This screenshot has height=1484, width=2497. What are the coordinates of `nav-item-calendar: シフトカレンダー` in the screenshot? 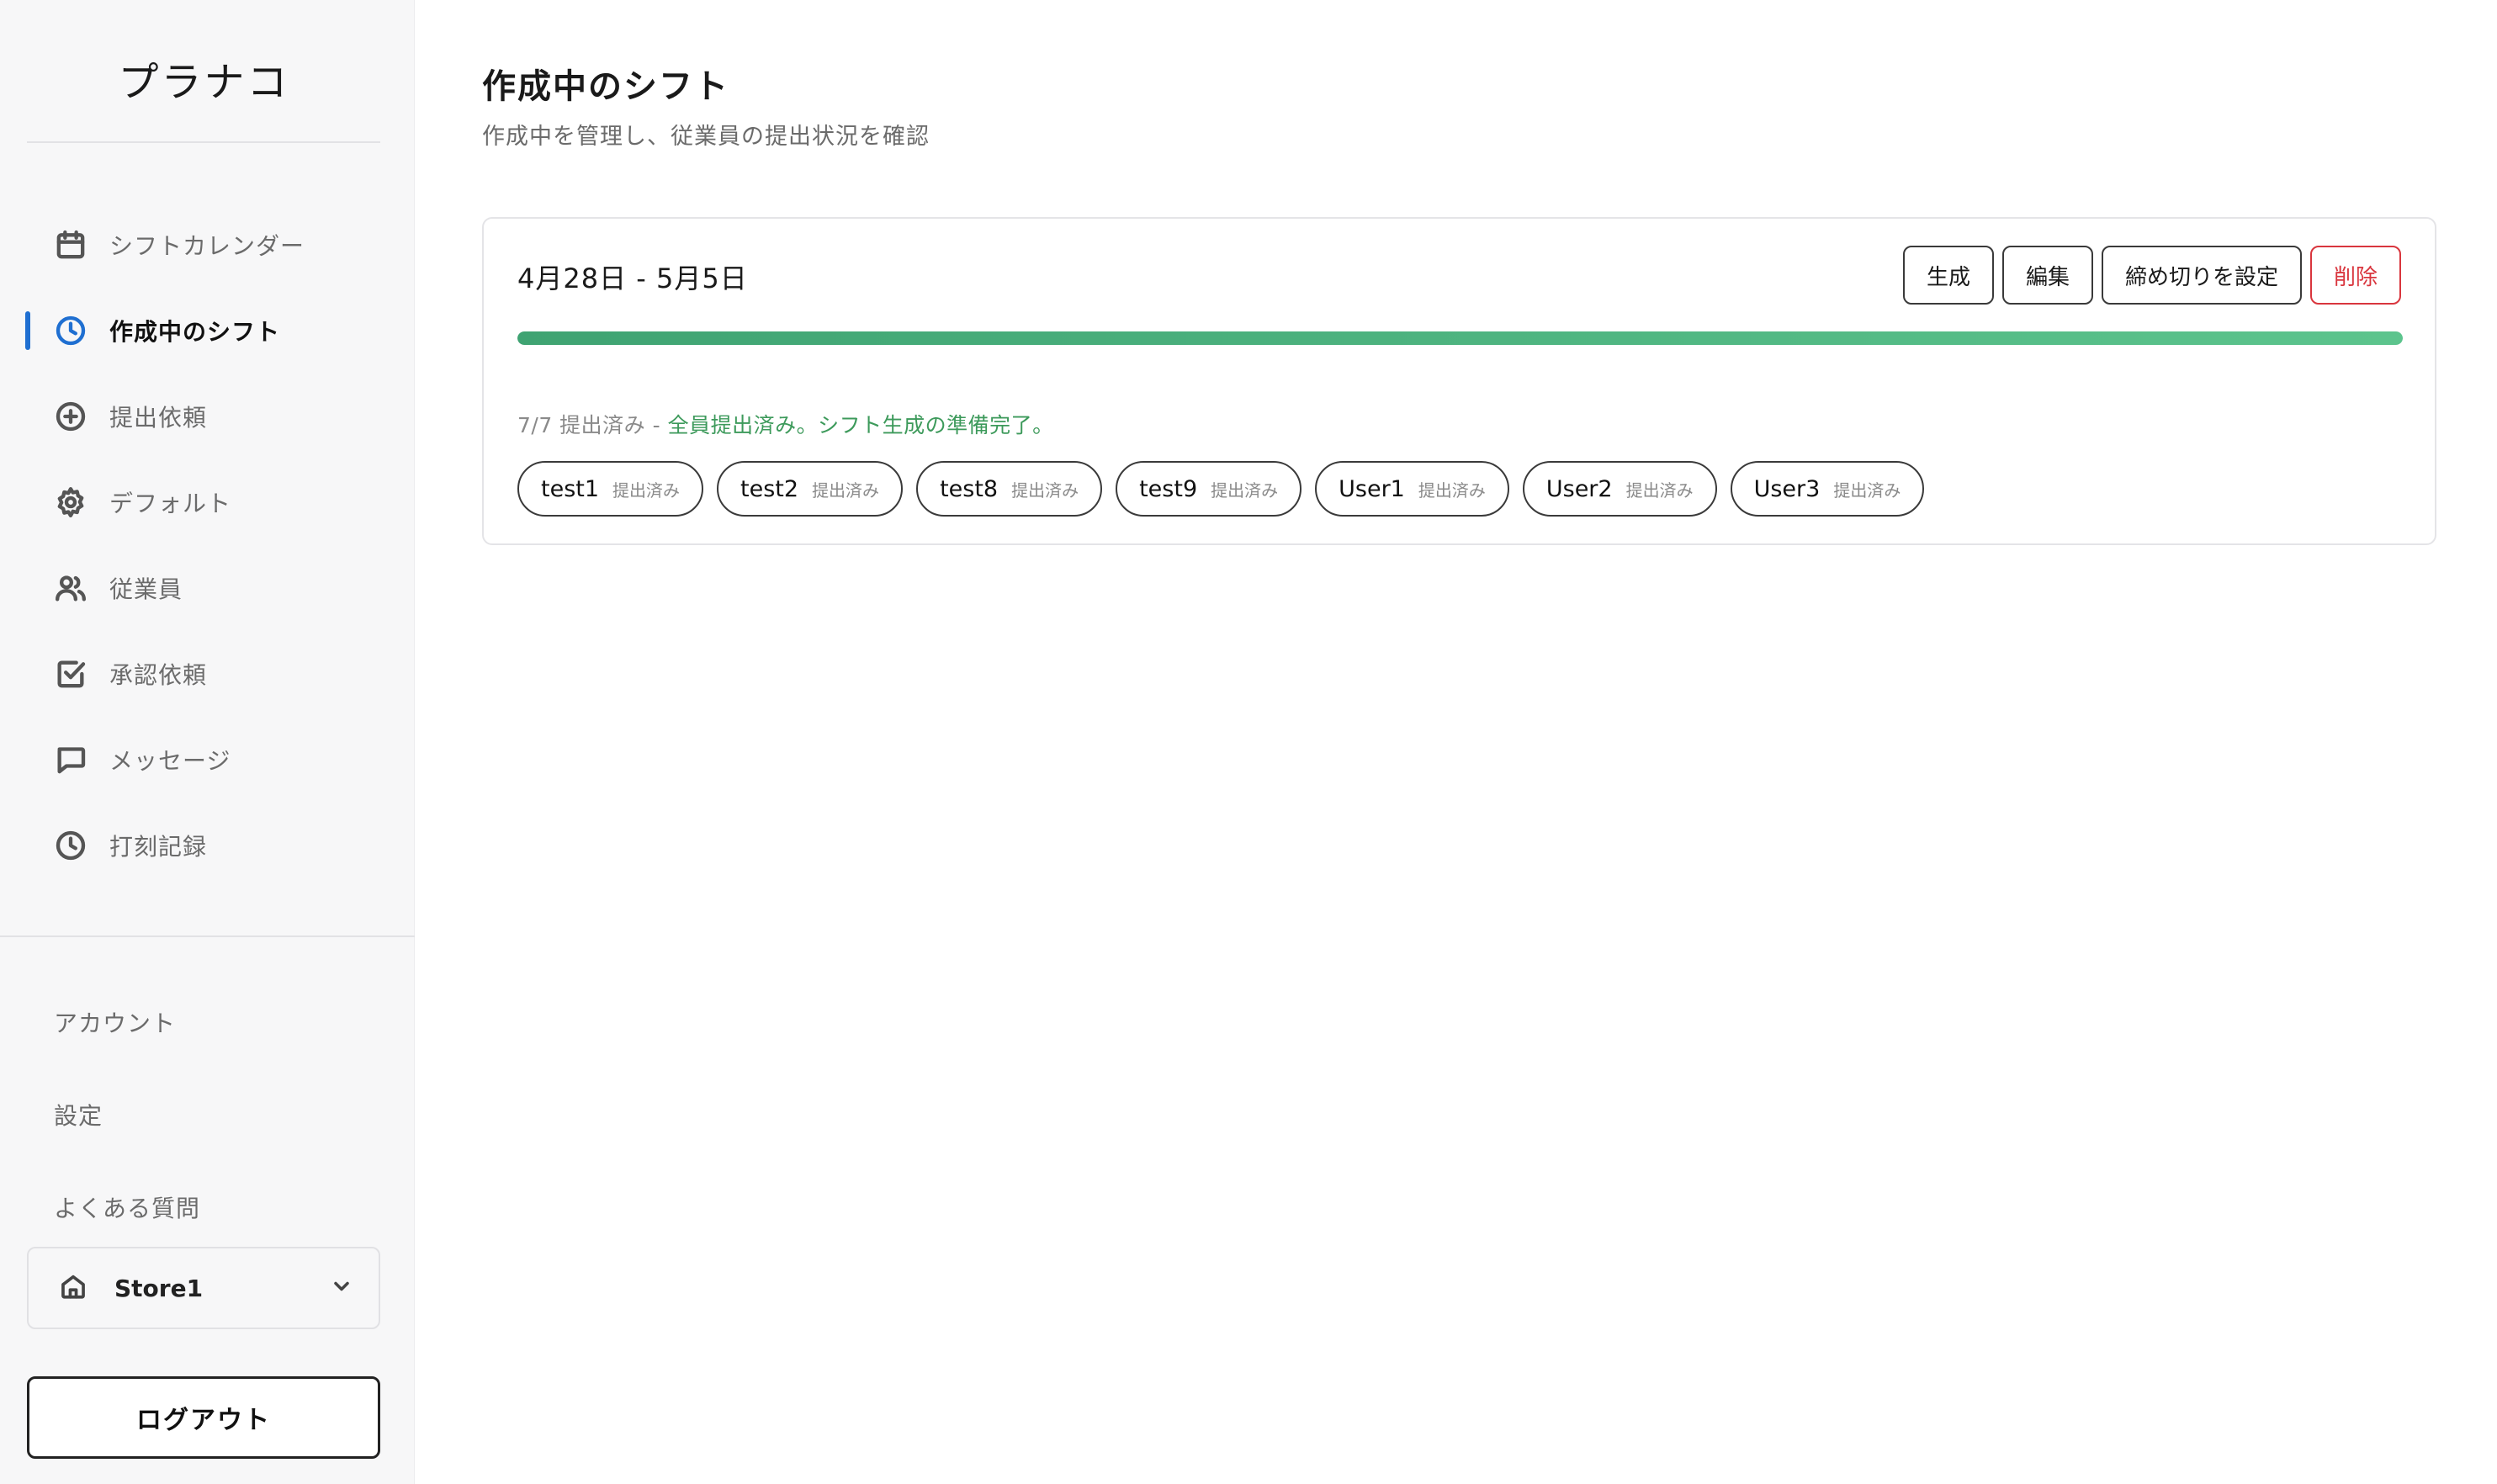 It's located at (208, 245).